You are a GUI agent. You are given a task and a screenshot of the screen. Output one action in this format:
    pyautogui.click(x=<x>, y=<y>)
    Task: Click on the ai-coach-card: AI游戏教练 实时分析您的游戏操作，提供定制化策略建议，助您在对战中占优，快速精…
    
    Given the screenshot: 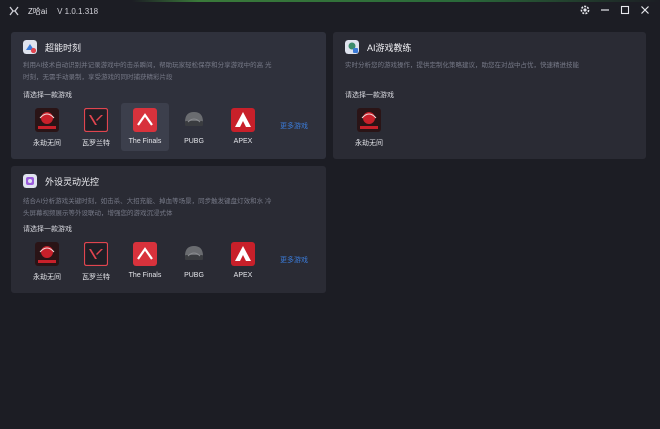 What is the action you would take?
    pyautogui.click(x=489, y=95)
    